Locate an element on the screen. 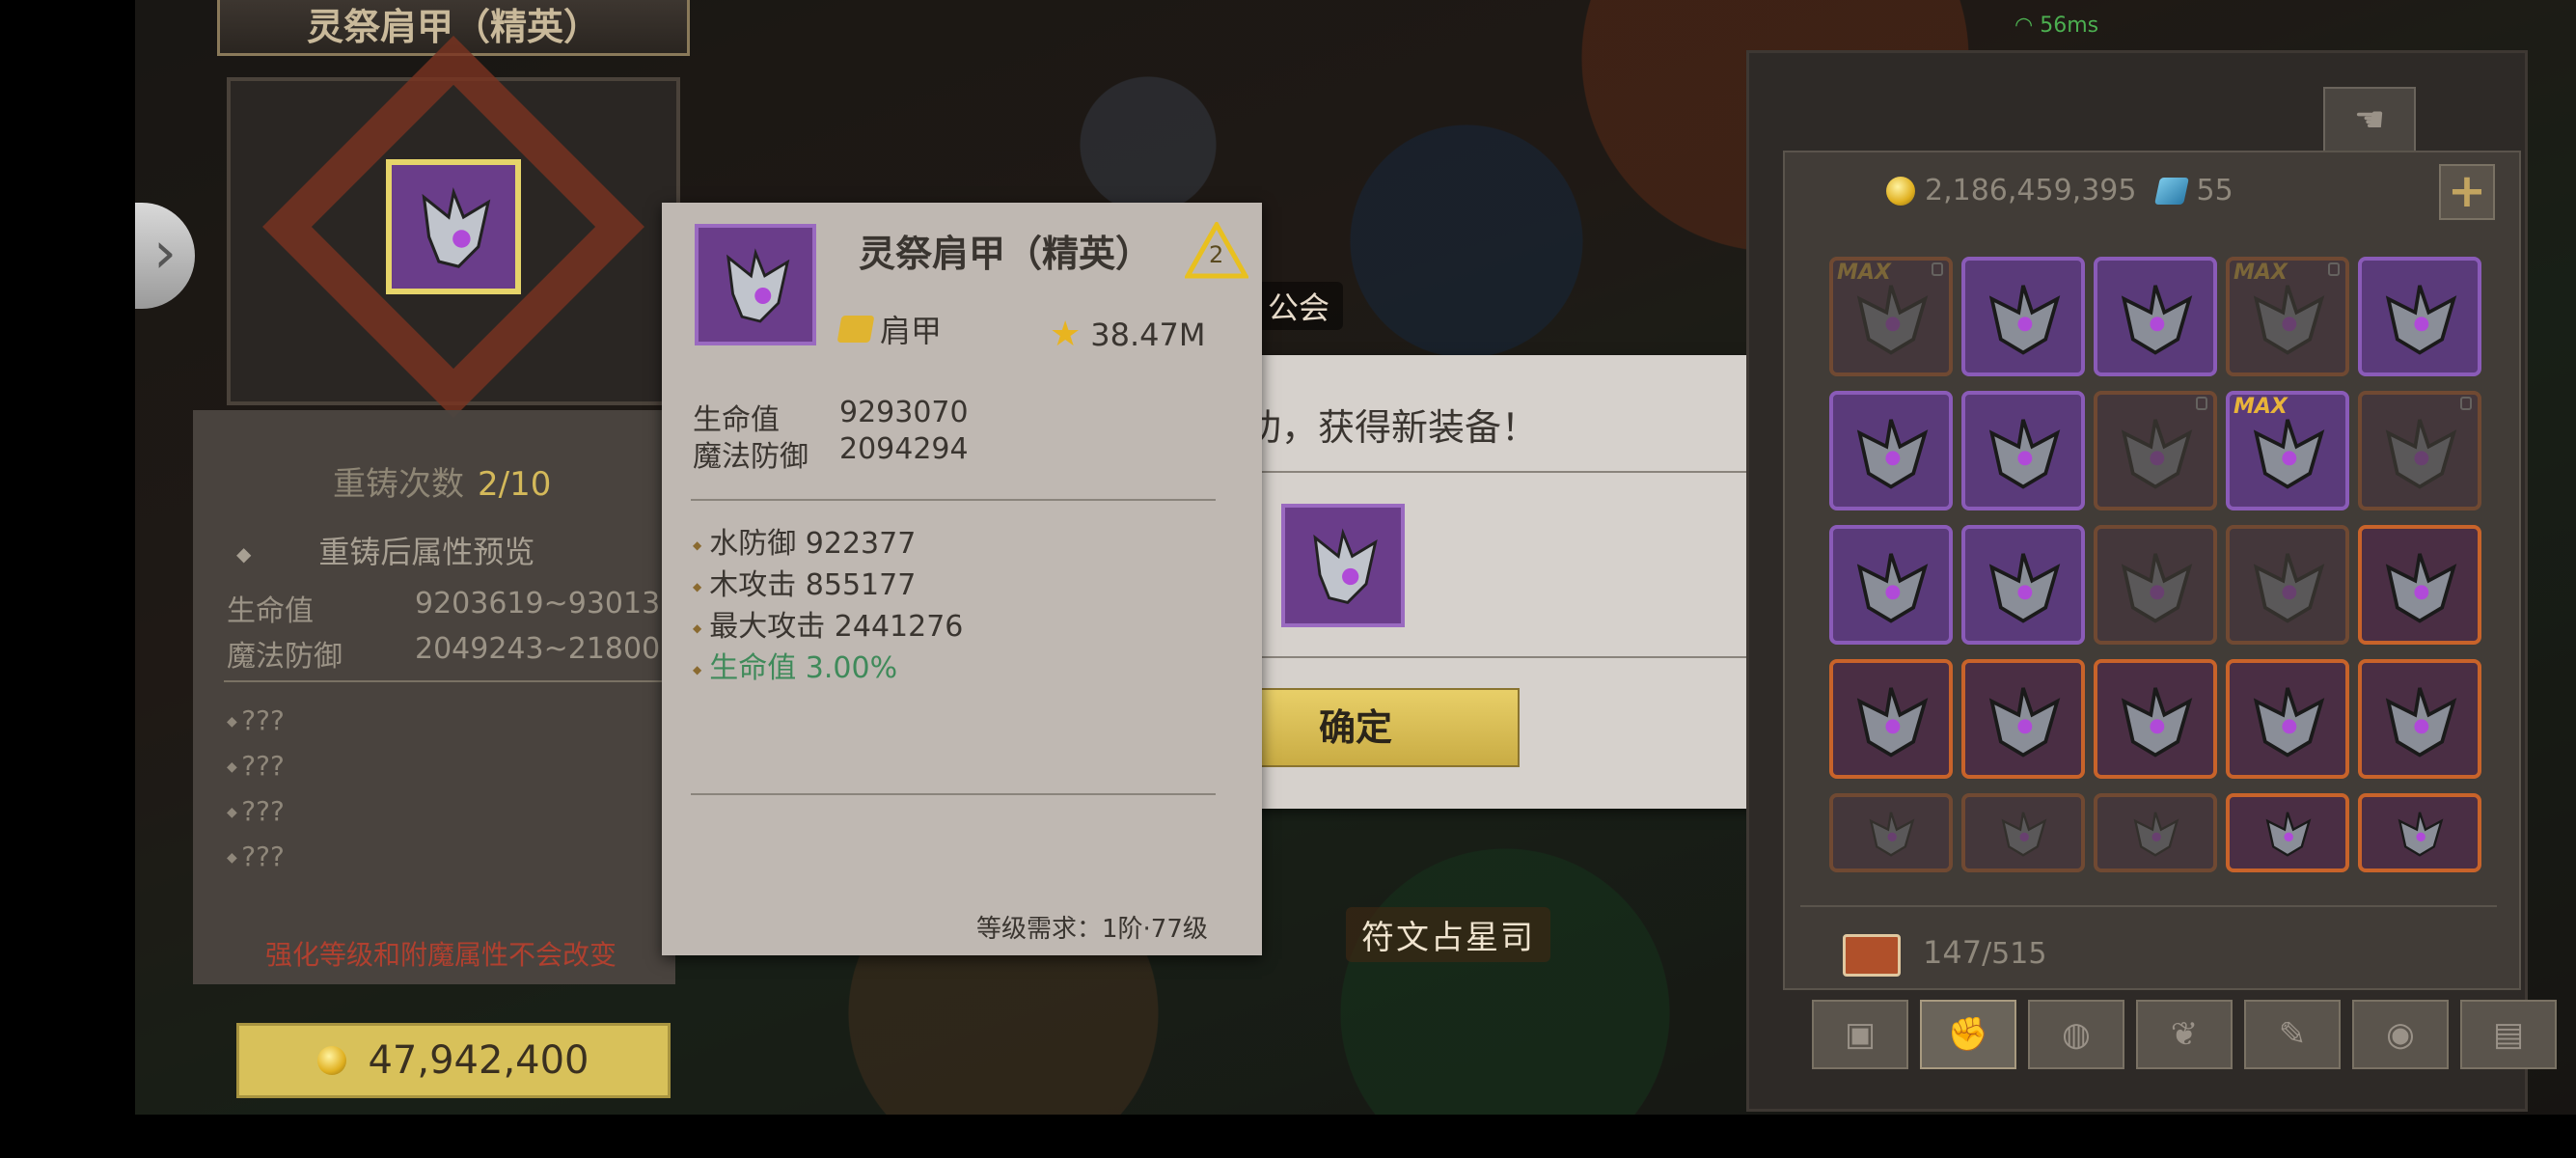  reforge-count: 重铸次数 2/10 is located at coordinates (442, 481).